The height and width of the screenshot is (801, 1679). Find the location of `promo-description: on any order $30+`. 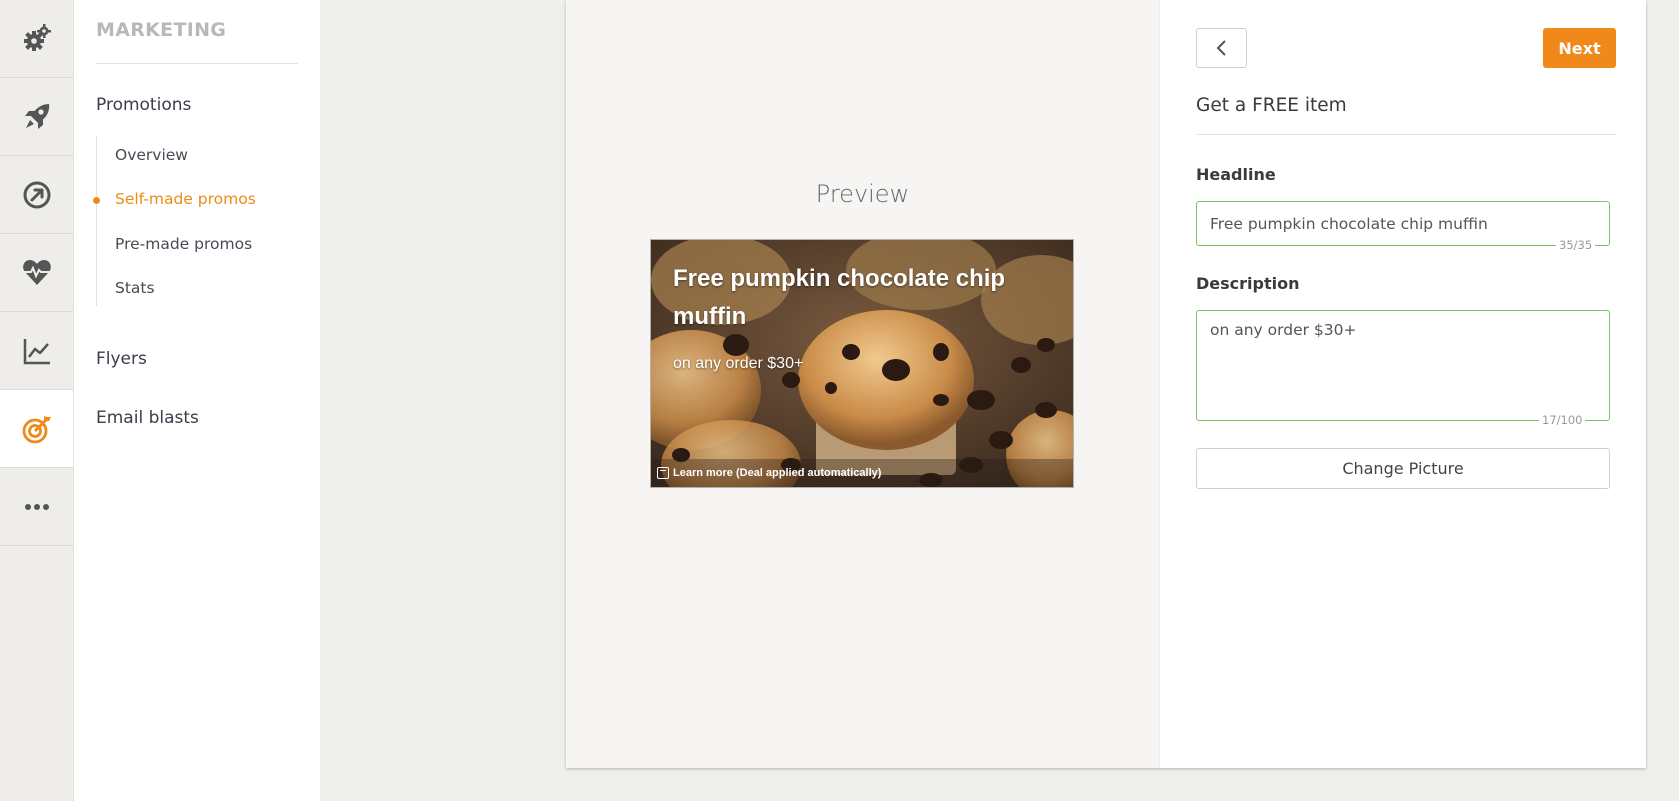

promo-description: on any order $30+ is located at coordinates (738, 363).